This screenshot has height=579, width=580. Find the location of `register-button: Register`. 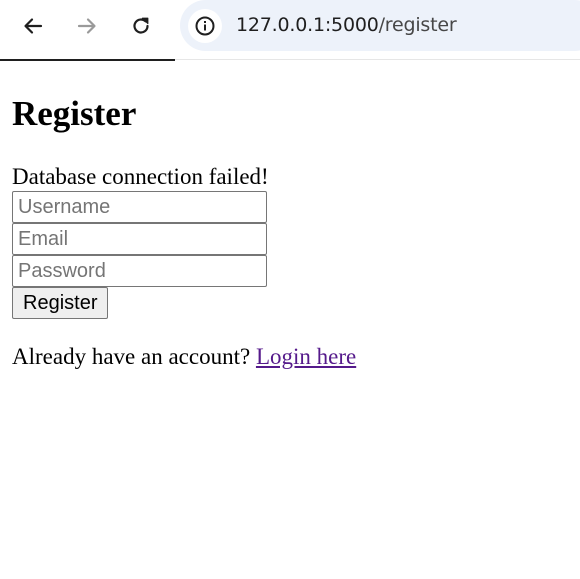

register-button: Register is located at coordinates (60, 303).